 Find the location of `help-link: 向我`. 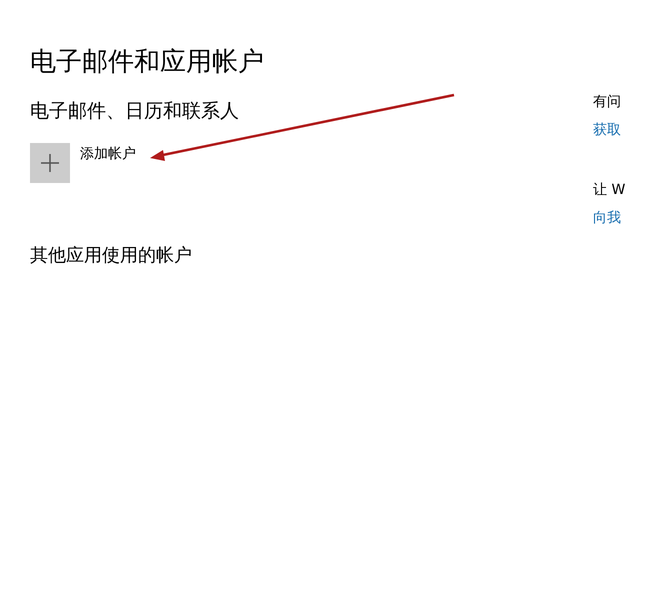

help-link: 向我 is located at coordinates (609, 218).